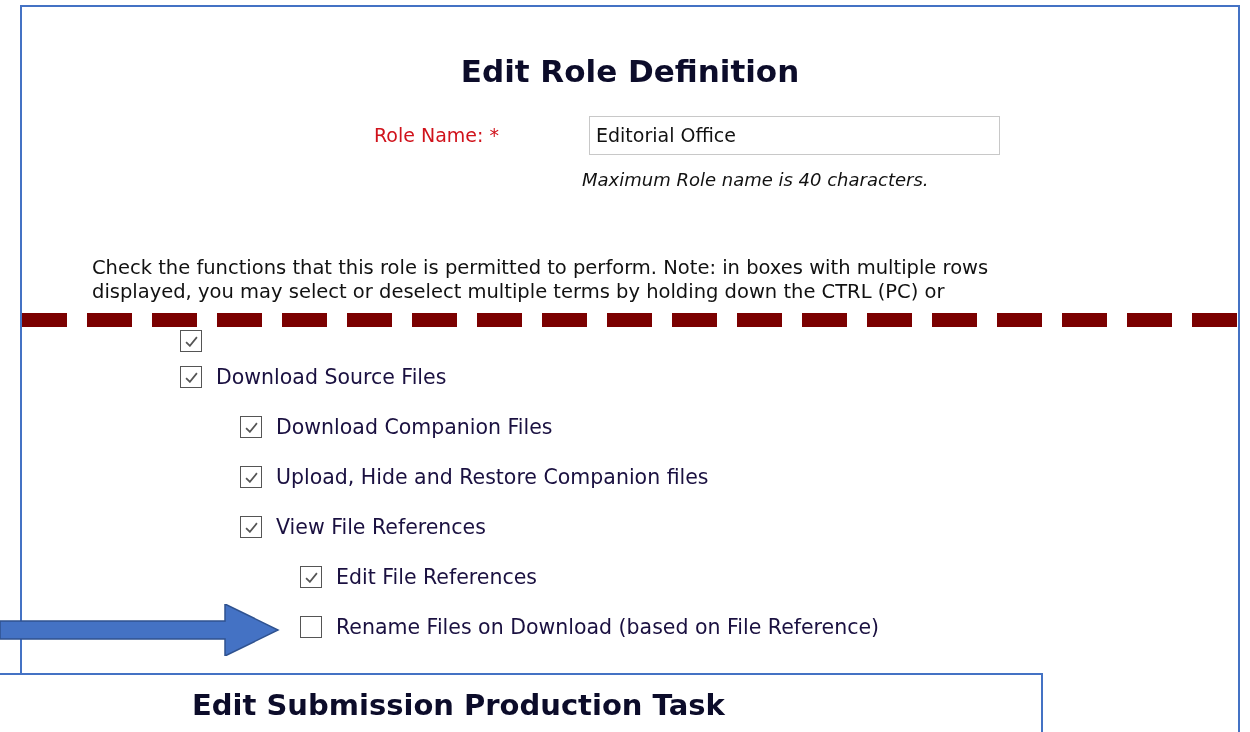  What do you see at coordinates (492, 477) in the screenshot?
I see `permission-label: Upload, Hide and Restore Companion files` at bounding box center [492, 477].